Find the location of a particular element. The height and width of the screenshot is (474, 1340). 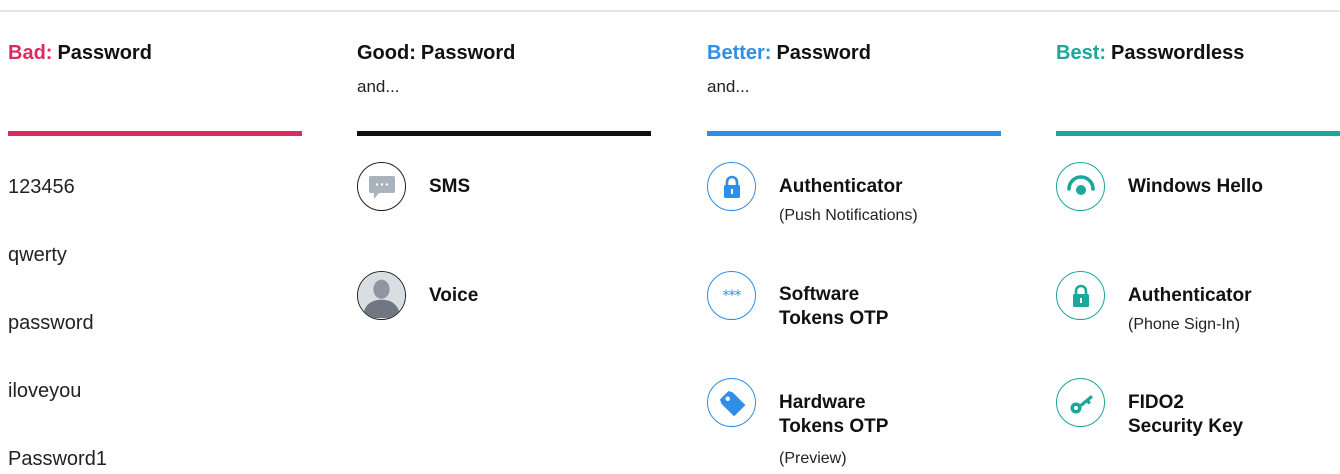

method-software-tokens: *** Software Tokens OTP is located at coordinates (857, 311).